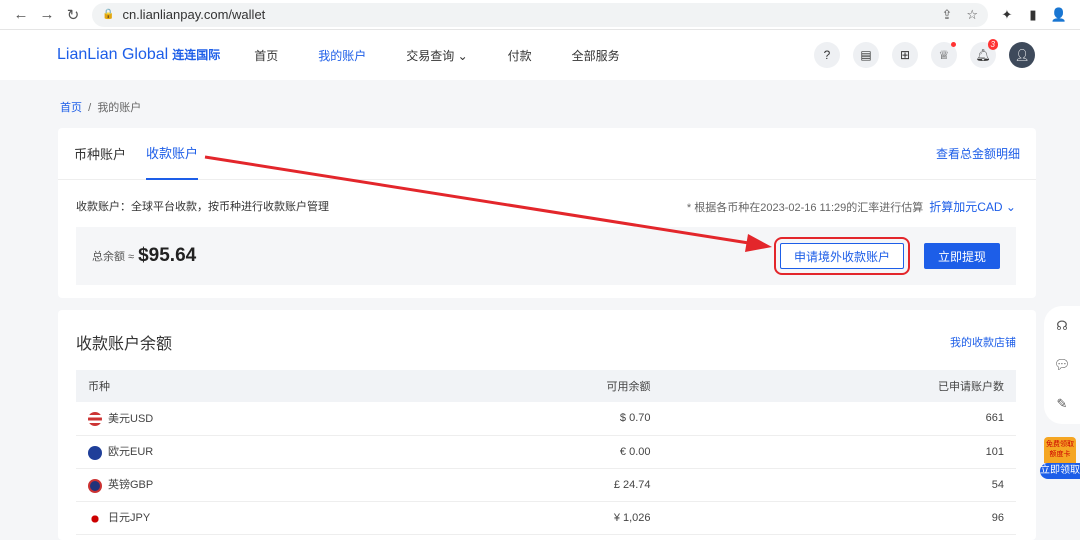  What do you see at coordinates (131, 419) in the screenshot?
I see `currency-name: 美元USD` at bounding box center [131, 419].